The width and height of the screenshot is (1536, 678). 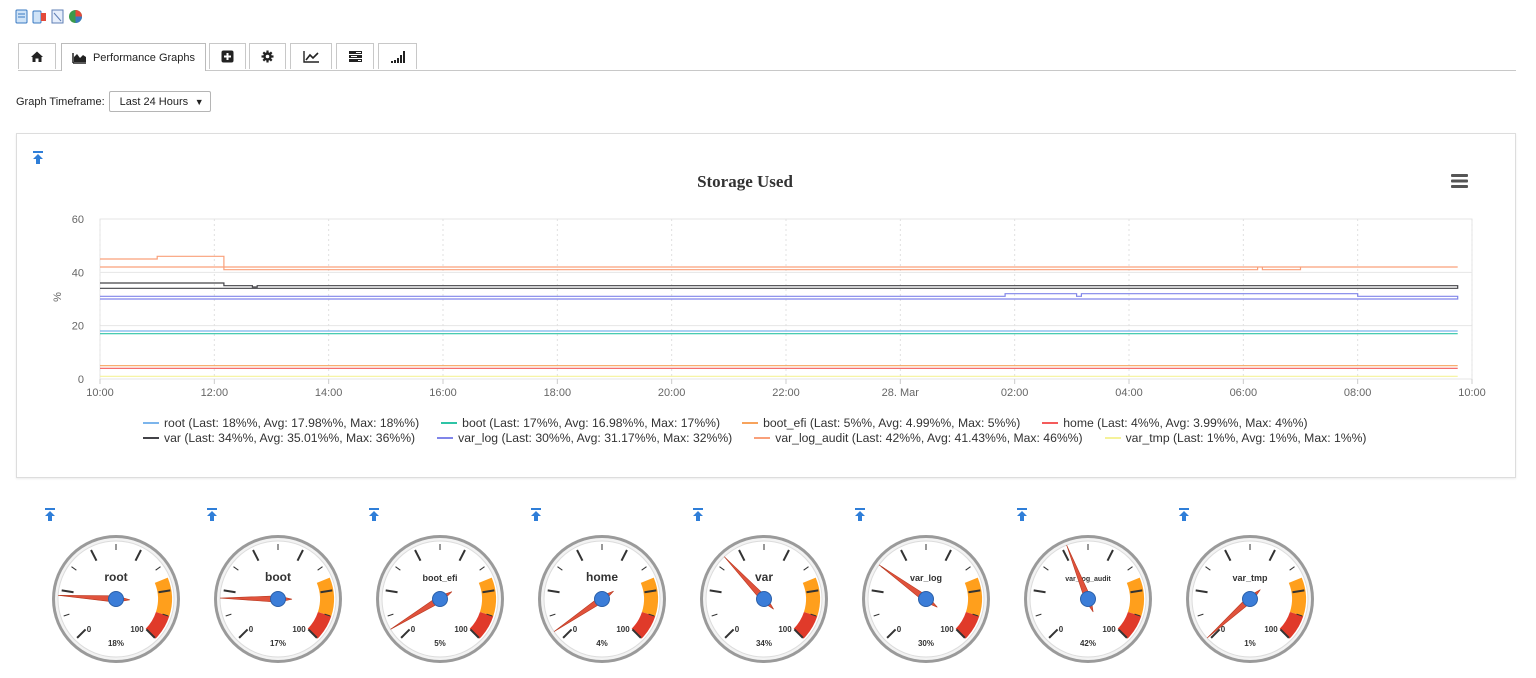 What do you see at coordinates (119, 588) in the screenshot?
I see `gauge-root: root 0 100 18%` at bounding box center [119, 588].